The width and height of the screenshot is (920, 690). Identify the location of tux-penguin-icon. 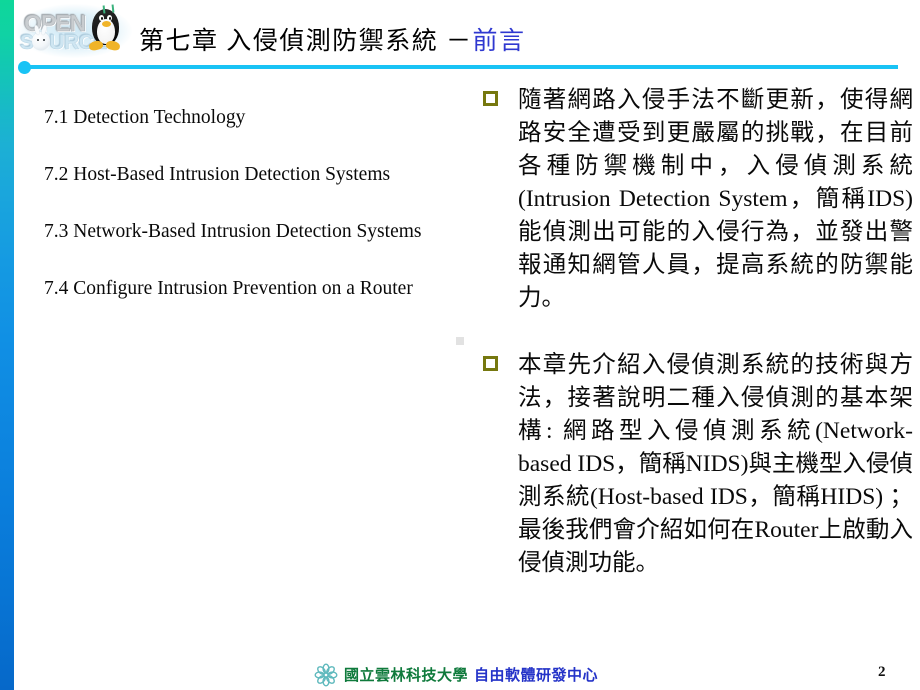
(106, 29).